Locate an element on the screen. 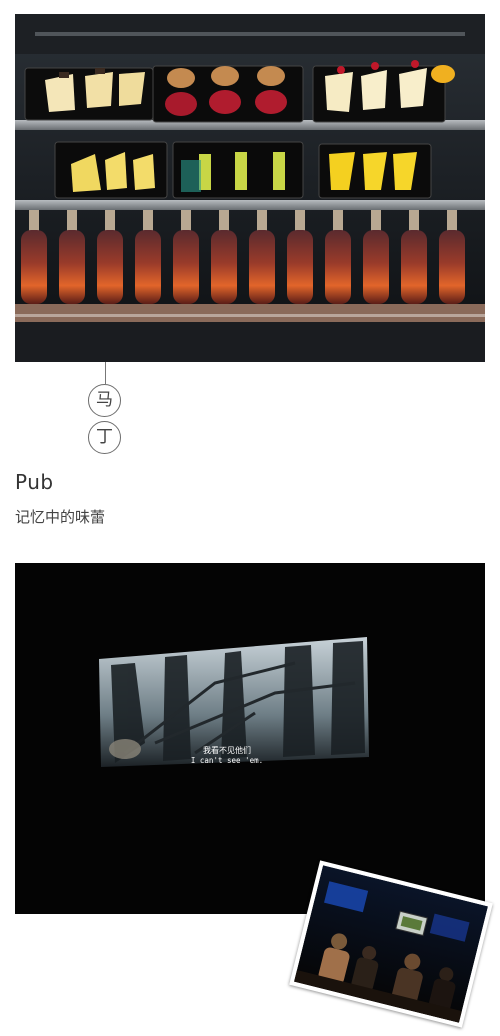  badge-char-2: 丁 is located at coordinates (104, 437).